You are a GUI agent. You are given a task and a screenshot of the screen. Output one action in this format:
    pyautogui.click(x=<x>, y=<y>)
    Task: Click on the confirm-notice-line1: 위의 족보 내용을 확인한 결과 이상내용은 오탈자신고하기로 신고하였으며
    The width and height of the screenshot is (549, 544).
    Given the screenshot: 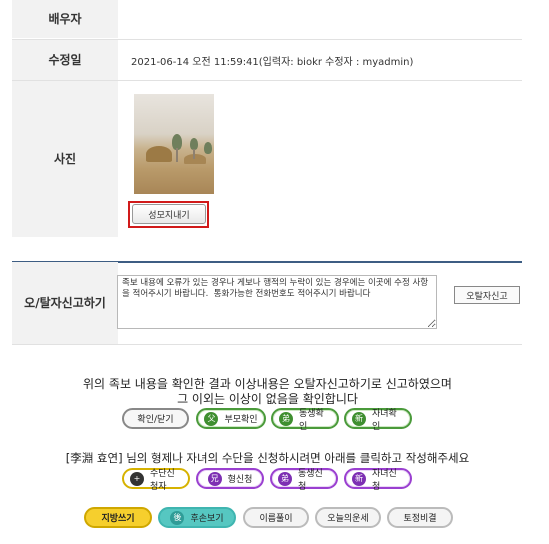 What is the action you would take?
    pyautogui.click(x=267, y=384)
    